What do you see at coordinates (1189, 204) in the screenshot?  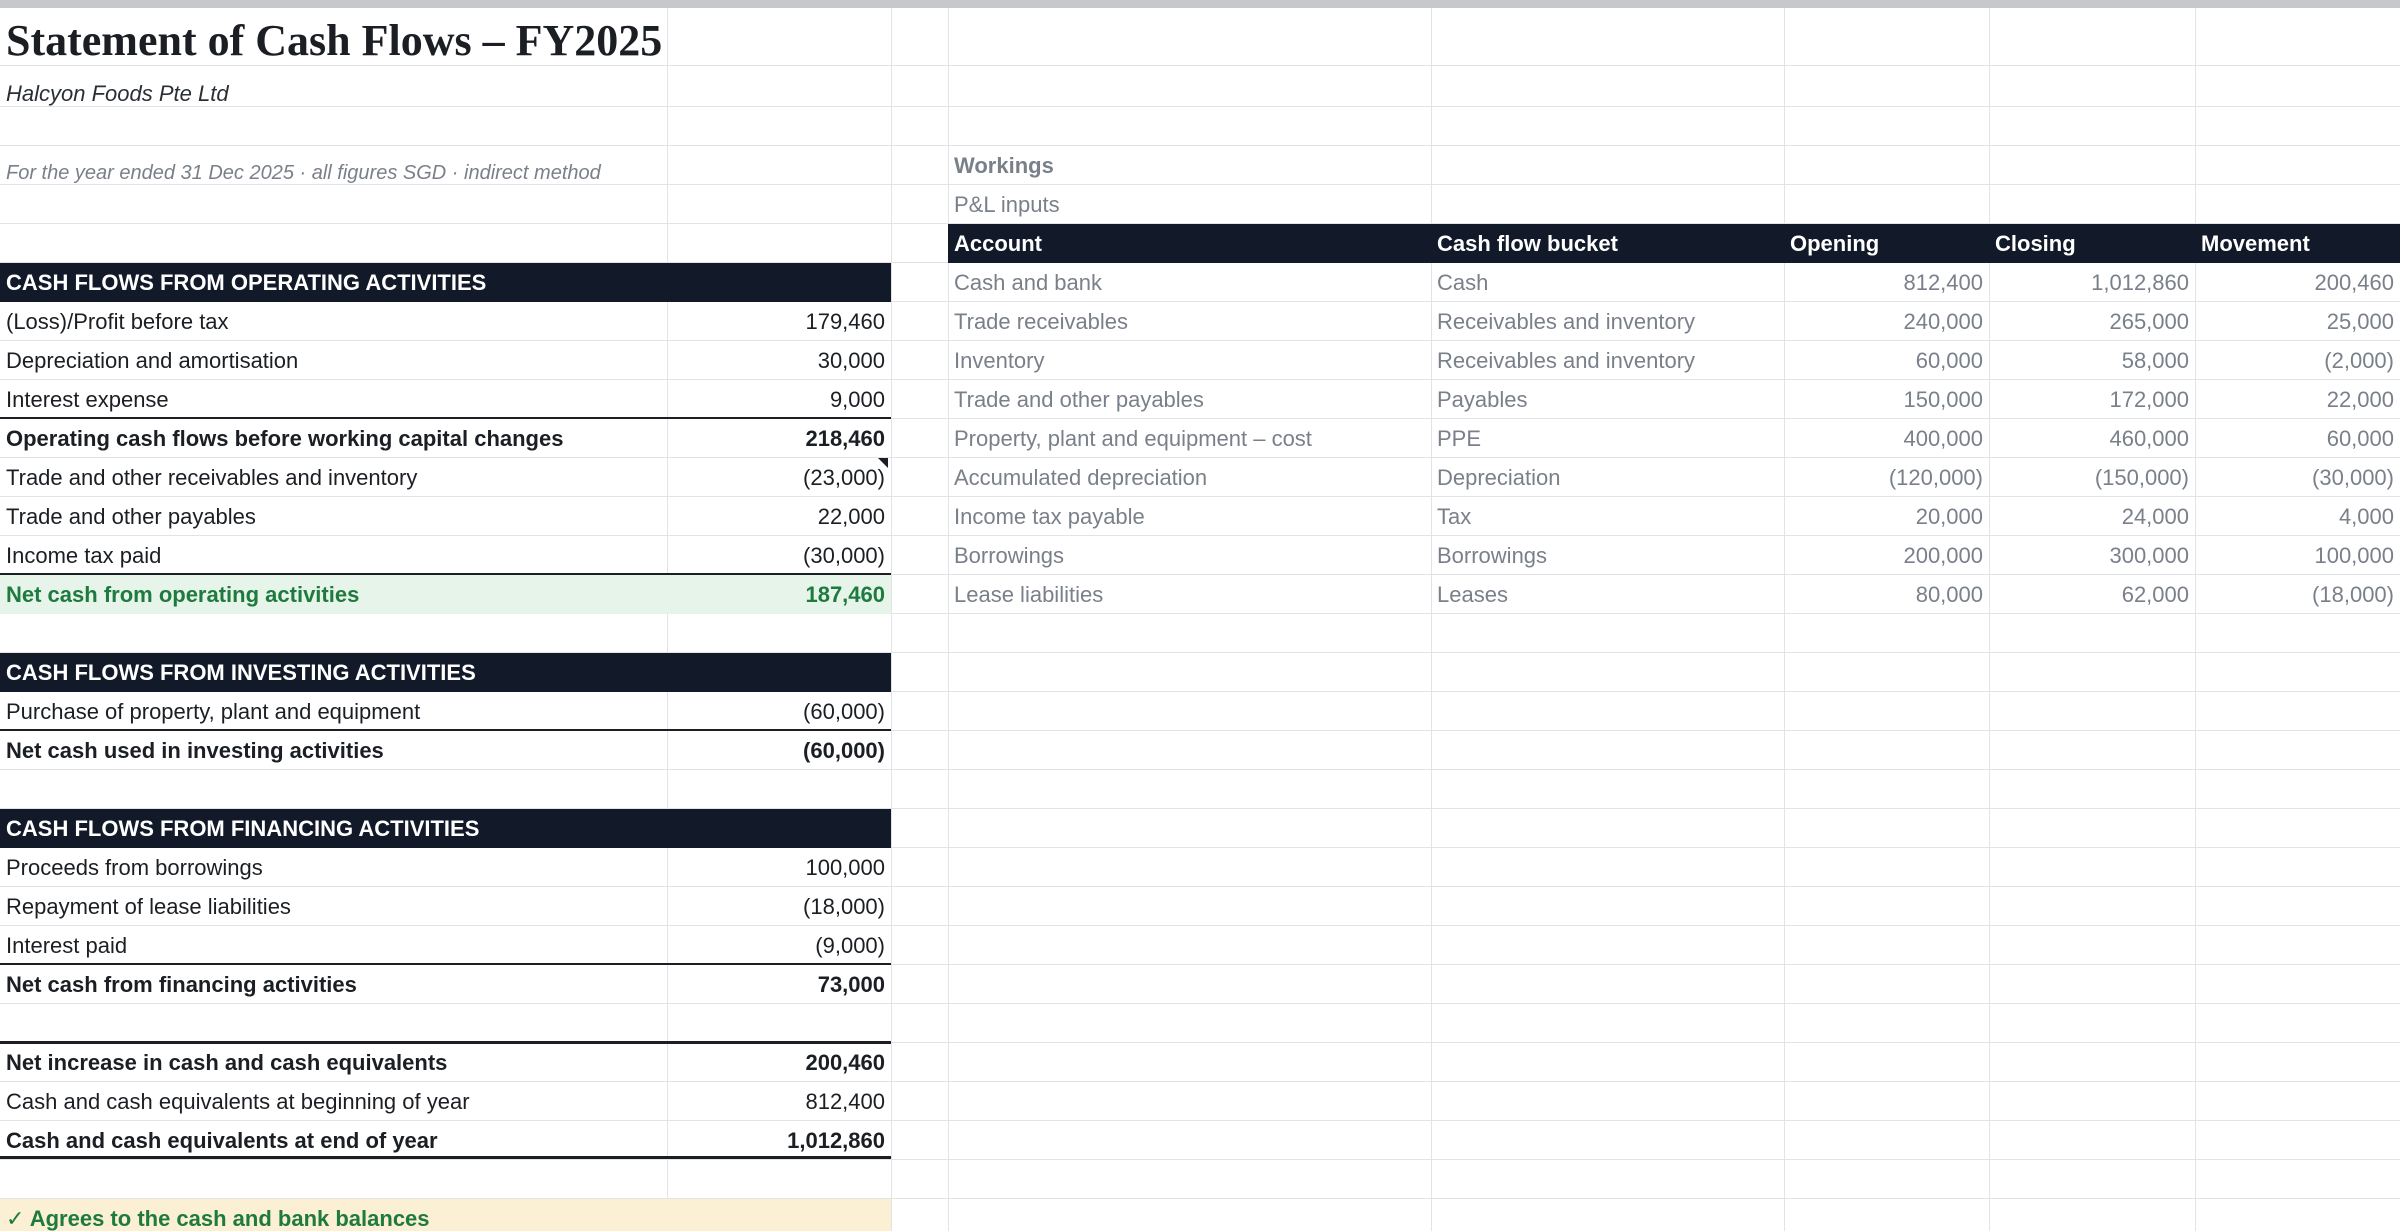 I see `workings-subtitle: P&L inputs` at bounding box center [1189, 204].